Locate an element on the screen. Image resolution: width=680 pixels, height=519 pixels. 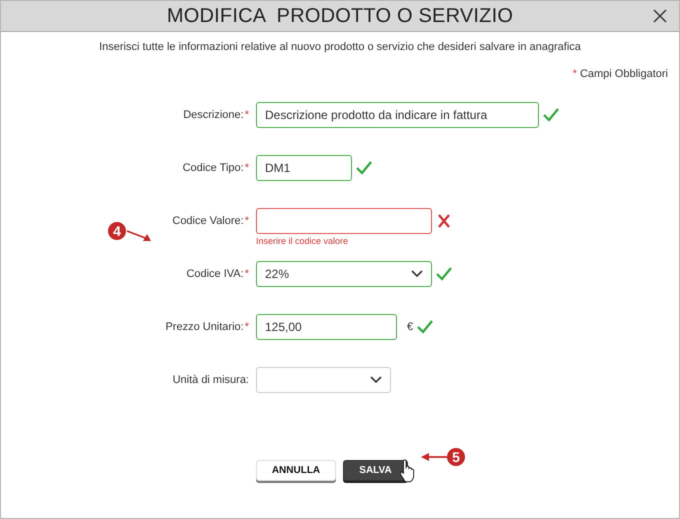
cancel-button: ANNULLA is located at coordinates (296, 470).